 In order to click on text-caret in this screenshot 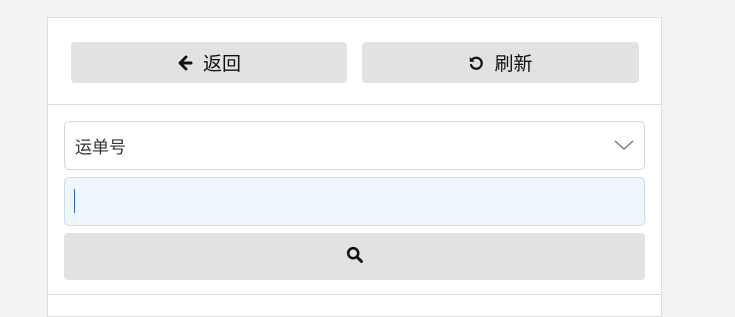, I will do `click(74, 201)`.